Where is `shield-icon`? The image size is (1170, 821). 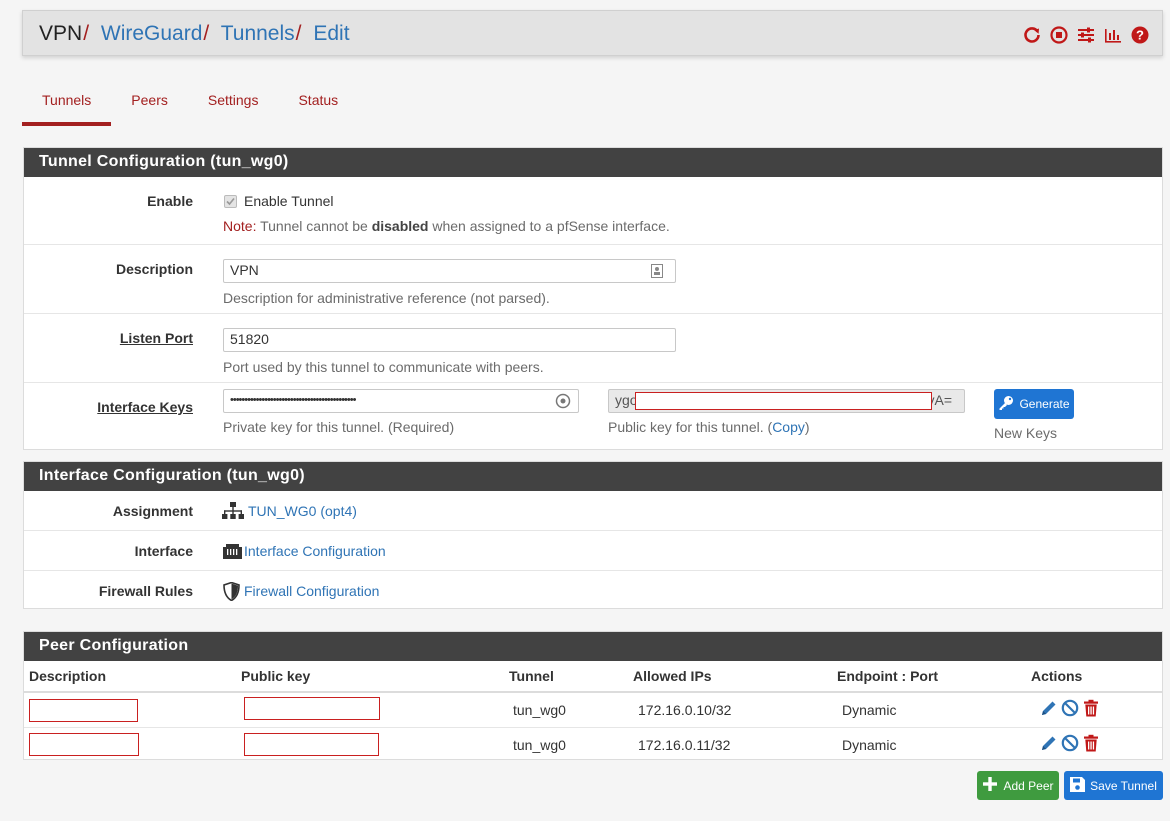
shield-icon is located at coordinates (231, 592).